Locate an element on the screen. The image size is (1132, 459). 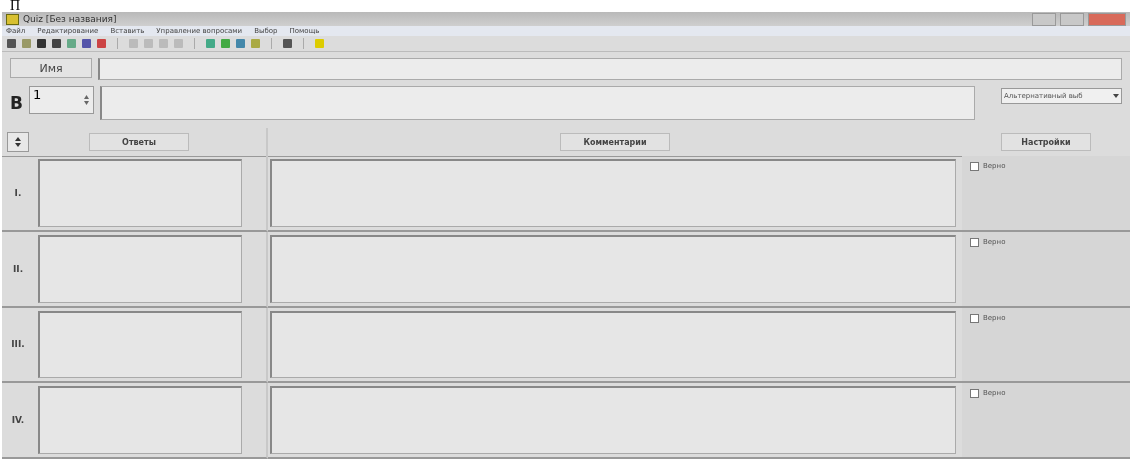
up-down-arrows-icon is located at coordinates (18, 142).